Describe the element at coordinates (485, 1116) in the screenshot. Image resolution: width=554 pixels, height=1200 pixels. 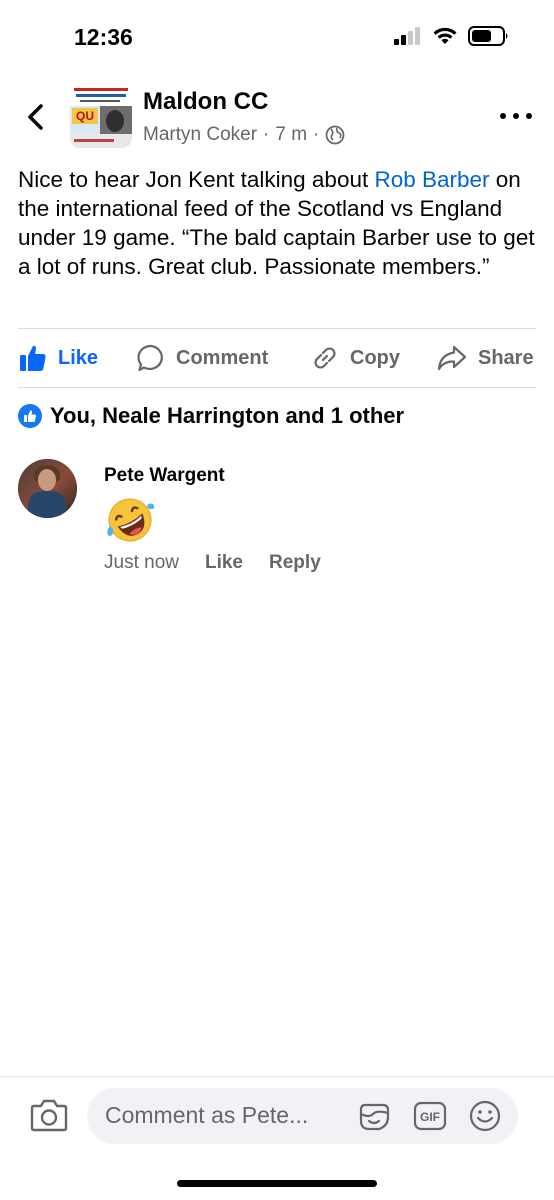
I see `emoji-icon` at that location.